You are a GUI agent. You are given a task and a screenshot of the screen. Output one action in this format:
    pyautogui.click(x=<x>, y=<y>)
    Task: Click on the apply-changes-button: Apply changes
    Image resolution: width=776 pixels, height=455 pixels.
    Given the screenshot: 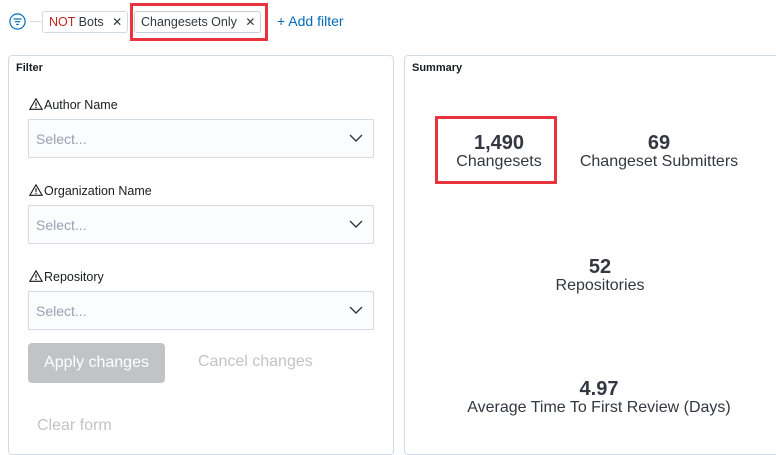 What is the action you would take?
    pyautogui.click(x=96, y=363)
    